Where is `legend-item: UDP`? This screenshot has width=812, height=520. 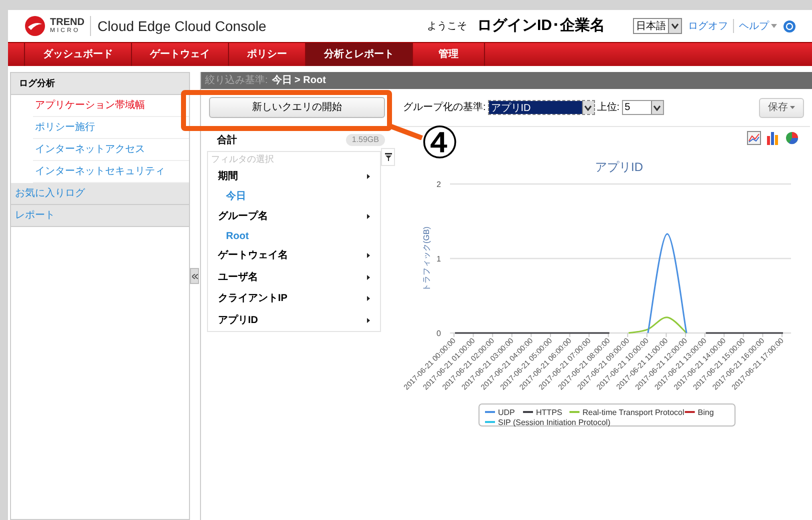
legend-item: UDP is located at coordinates (500, 412).